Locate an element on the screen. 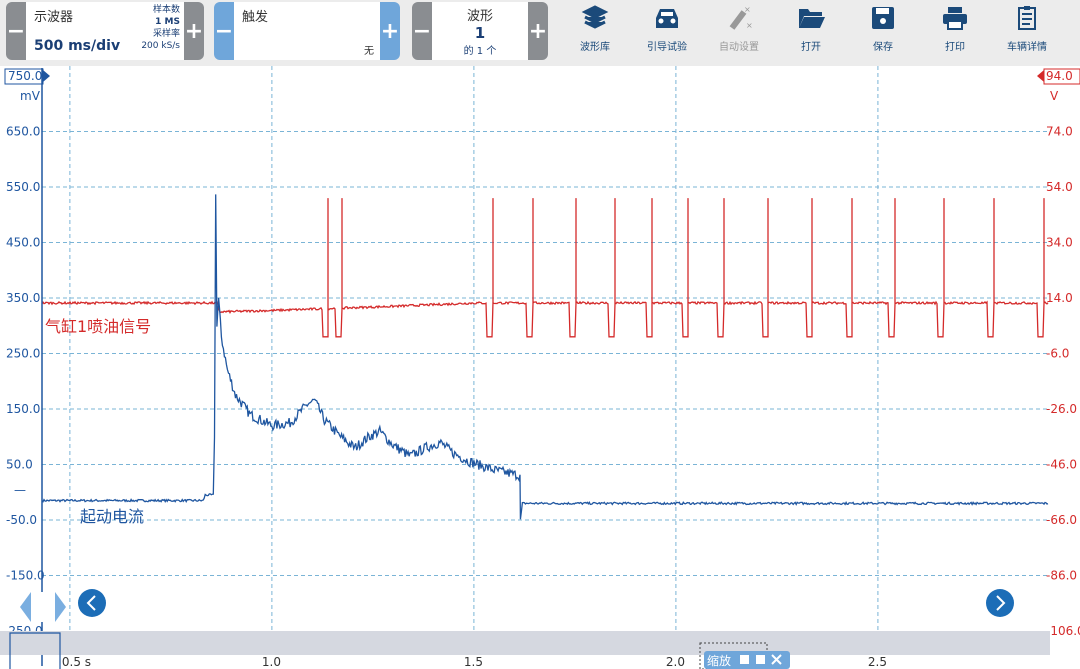  car-icon is located at coordinates (667, 18).